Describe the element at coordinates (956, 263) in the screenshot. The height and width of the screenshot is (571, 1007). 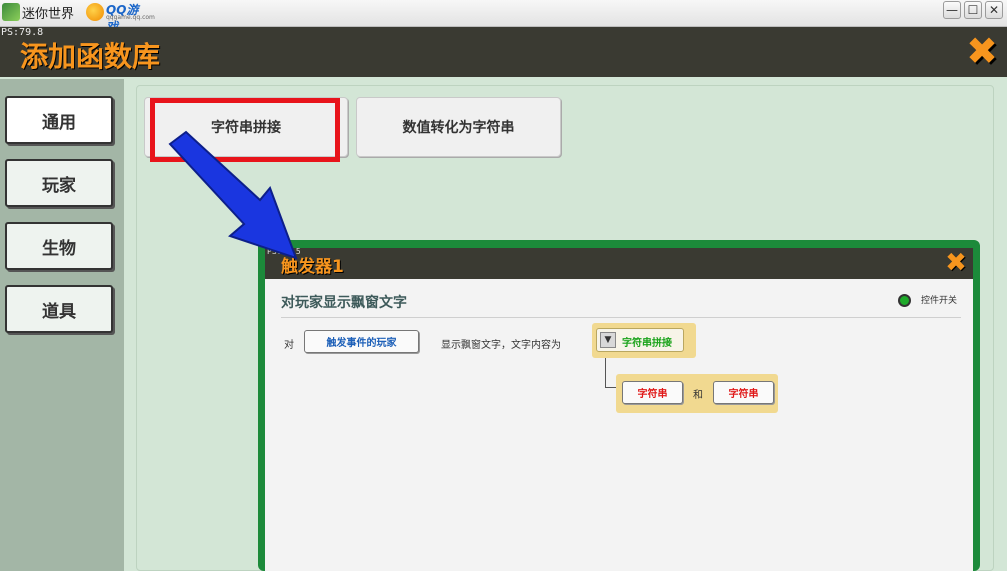
I see `trigger-close-button: ✖` at that location.